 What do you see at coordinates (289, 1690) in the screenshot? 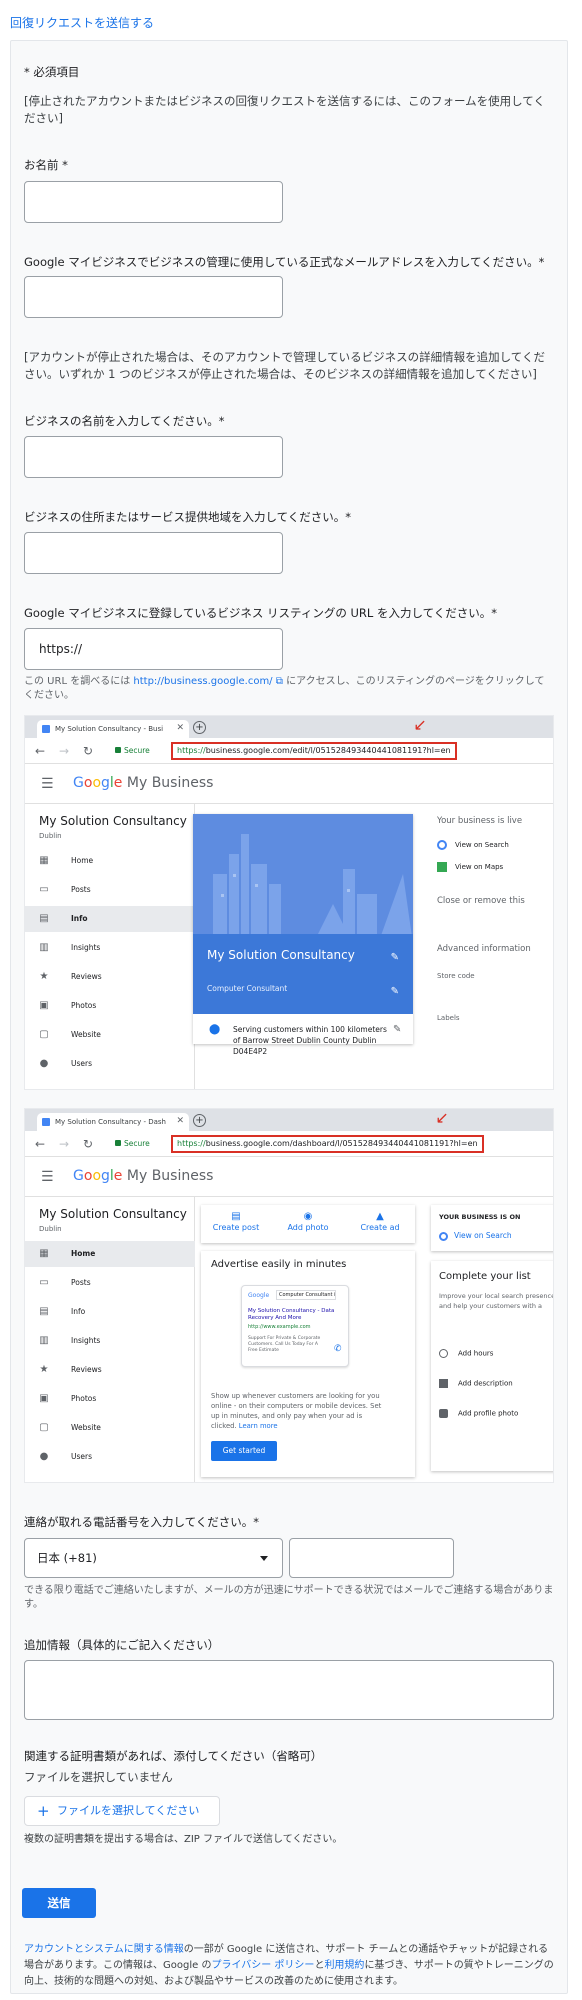
I see `extra-info-textarea` at bounding box center [289, 1690].